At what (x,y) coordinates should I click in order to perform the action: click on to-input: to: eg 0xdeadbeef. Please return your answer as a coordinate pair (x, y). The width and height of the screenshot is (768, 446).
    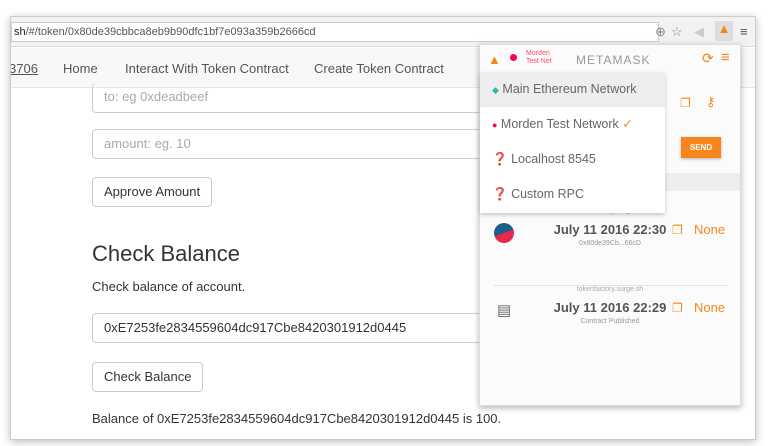
    Looking at the image, I should click on (292, 98).